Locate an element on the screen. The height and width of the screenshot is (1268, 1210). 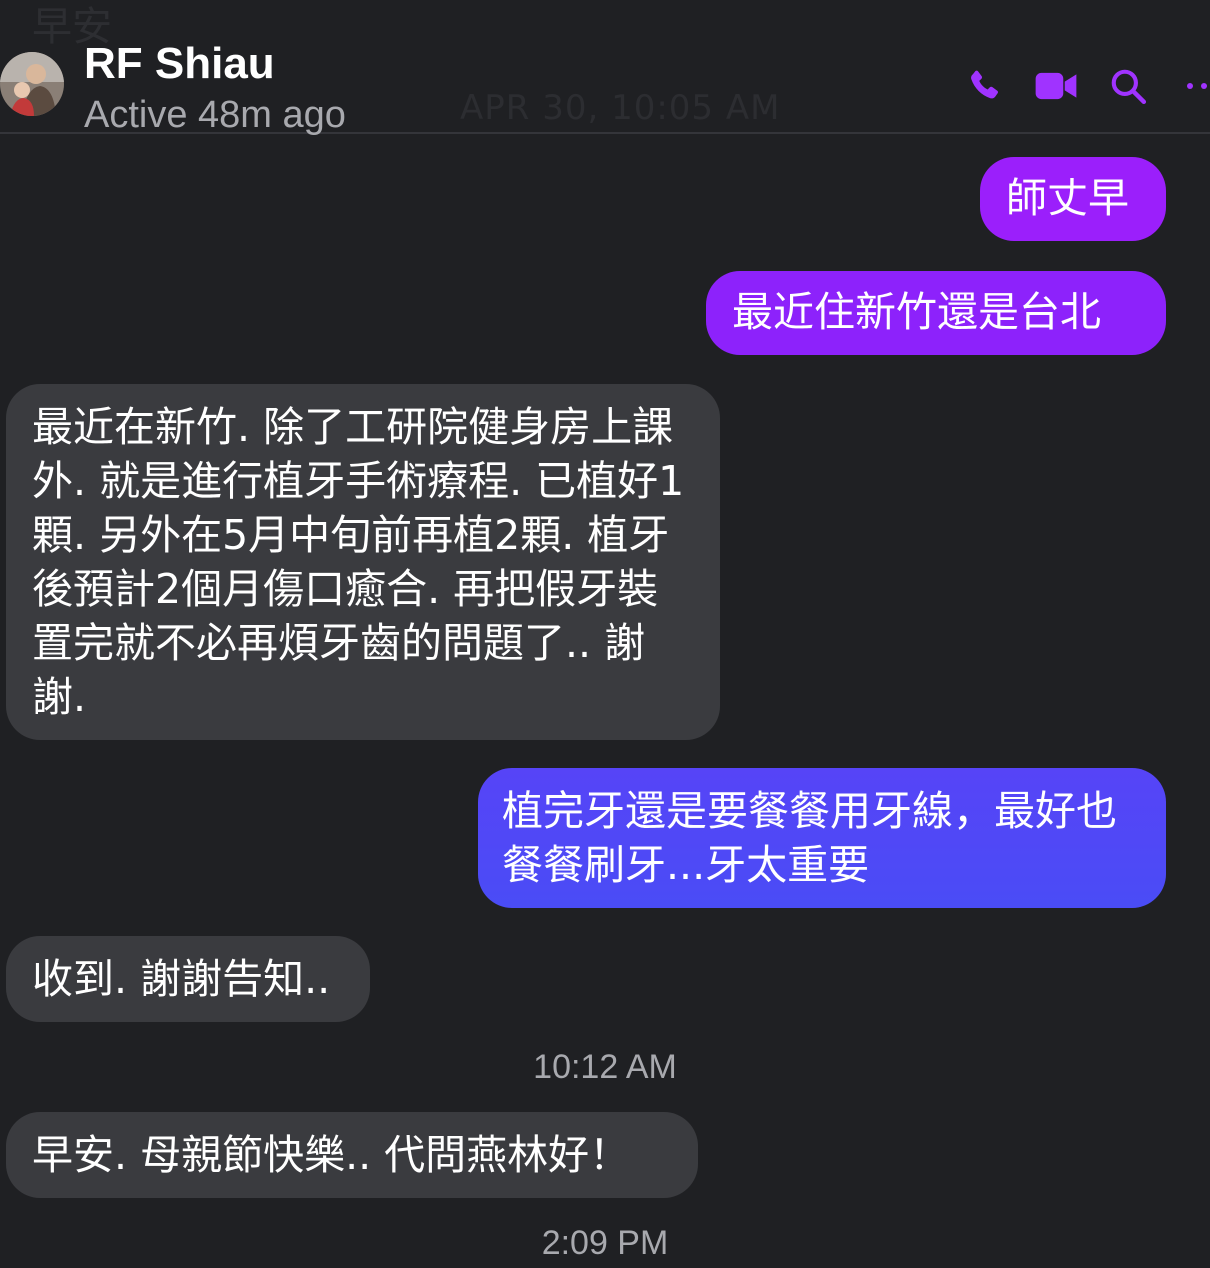
message-bubble-incoming: 收到. 謝謝告知.. is located at coordinates (188, 979).